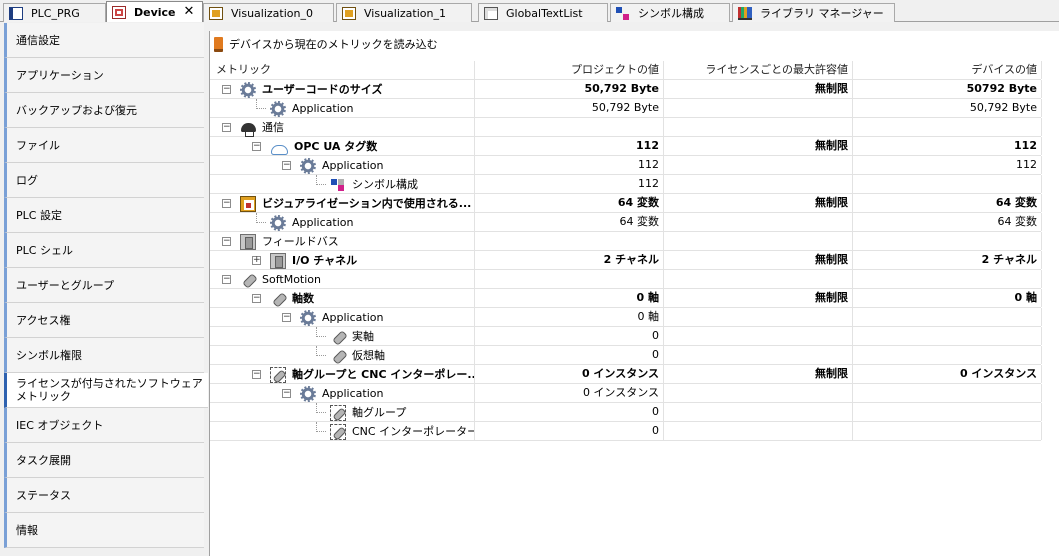  I want to click on table-row: 軸グループ 0, so click(626, 412).